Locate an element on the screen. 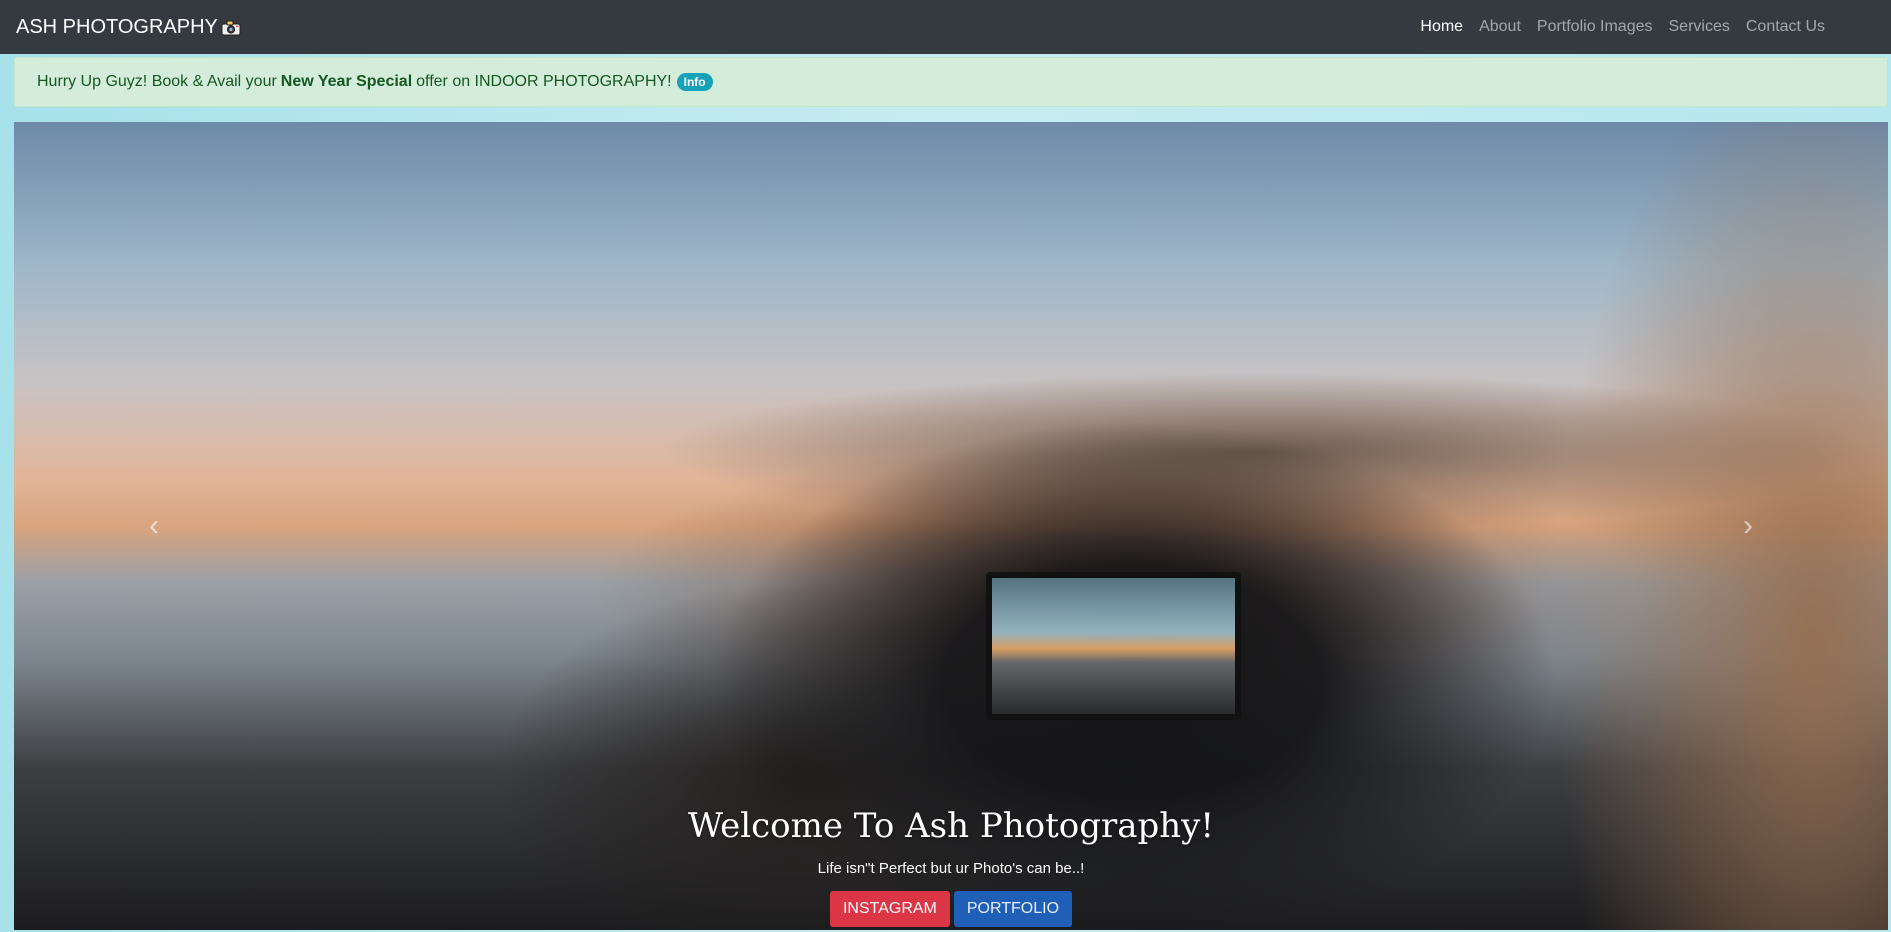 Image resolution: width=1891 pixels, height=932 pixels. hero-image-camera-screen is located at coordinates (1113, 646).